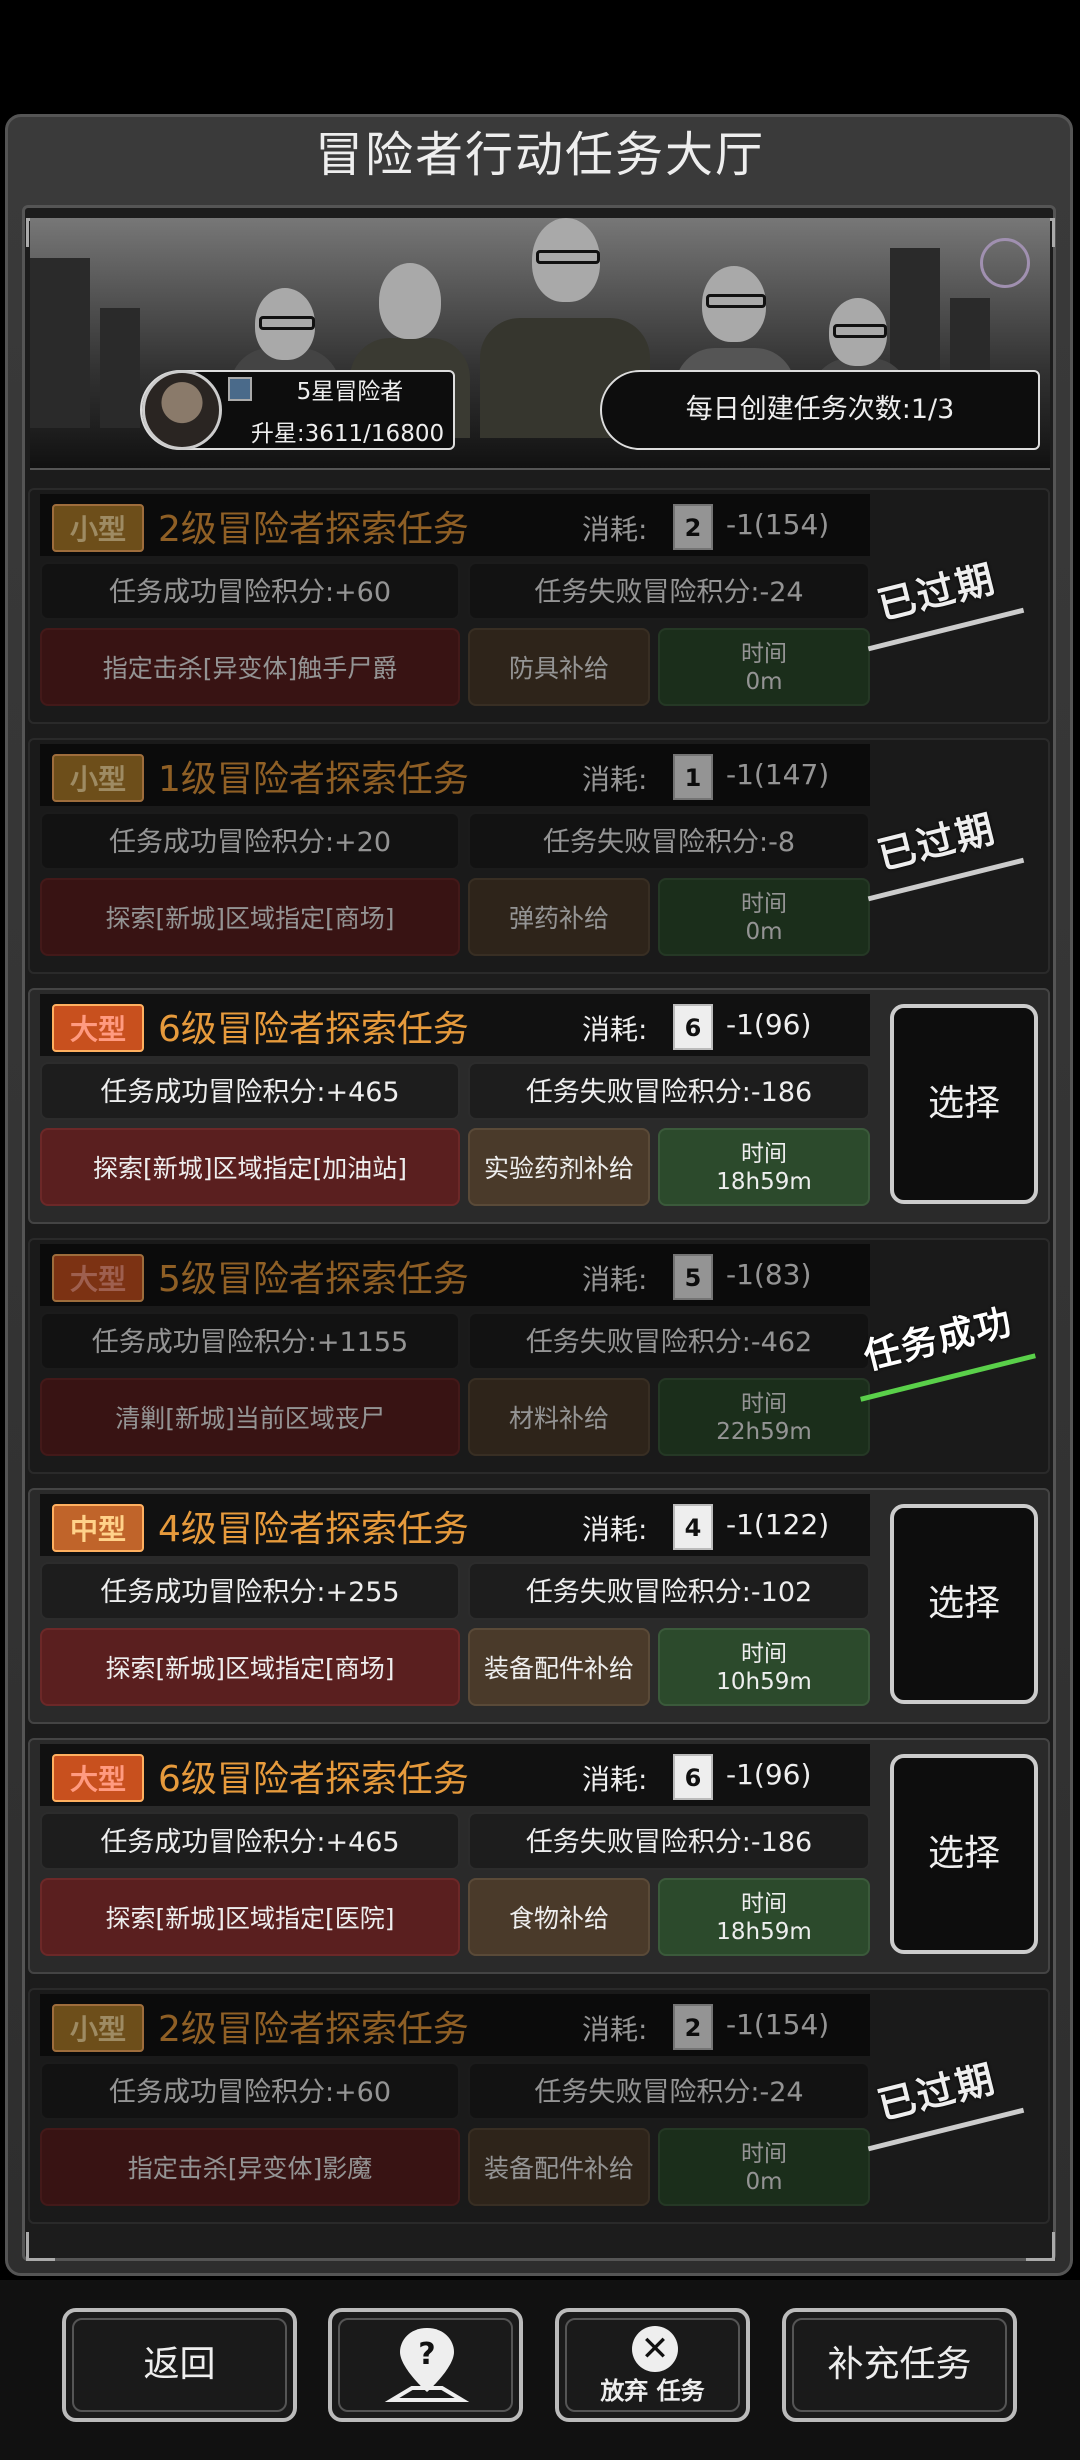 The height and width of the screenshot is (2460, 1080). What do you see at coordinates (764, 1682) in the screenshot?
I see `time-value: 10h59m` at bounding box center [764, 1682].